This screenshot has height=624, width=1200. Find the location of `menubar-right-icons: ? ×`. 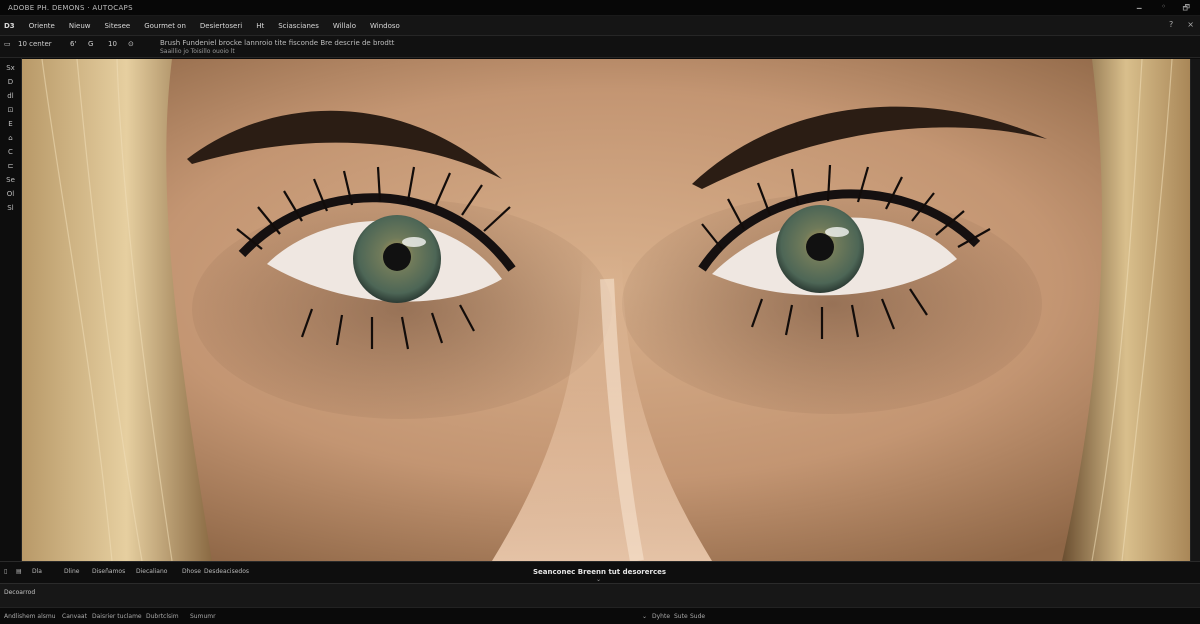

menubar-right-icons: ? × is located at coordinates (1181, 24).